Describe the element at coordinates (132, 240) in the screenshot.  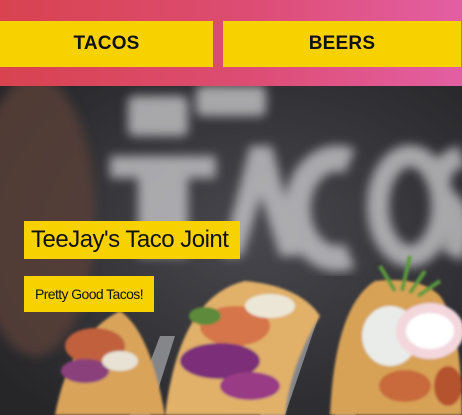
I see `hero-title: TeeJay's Taco Joint` at that location.